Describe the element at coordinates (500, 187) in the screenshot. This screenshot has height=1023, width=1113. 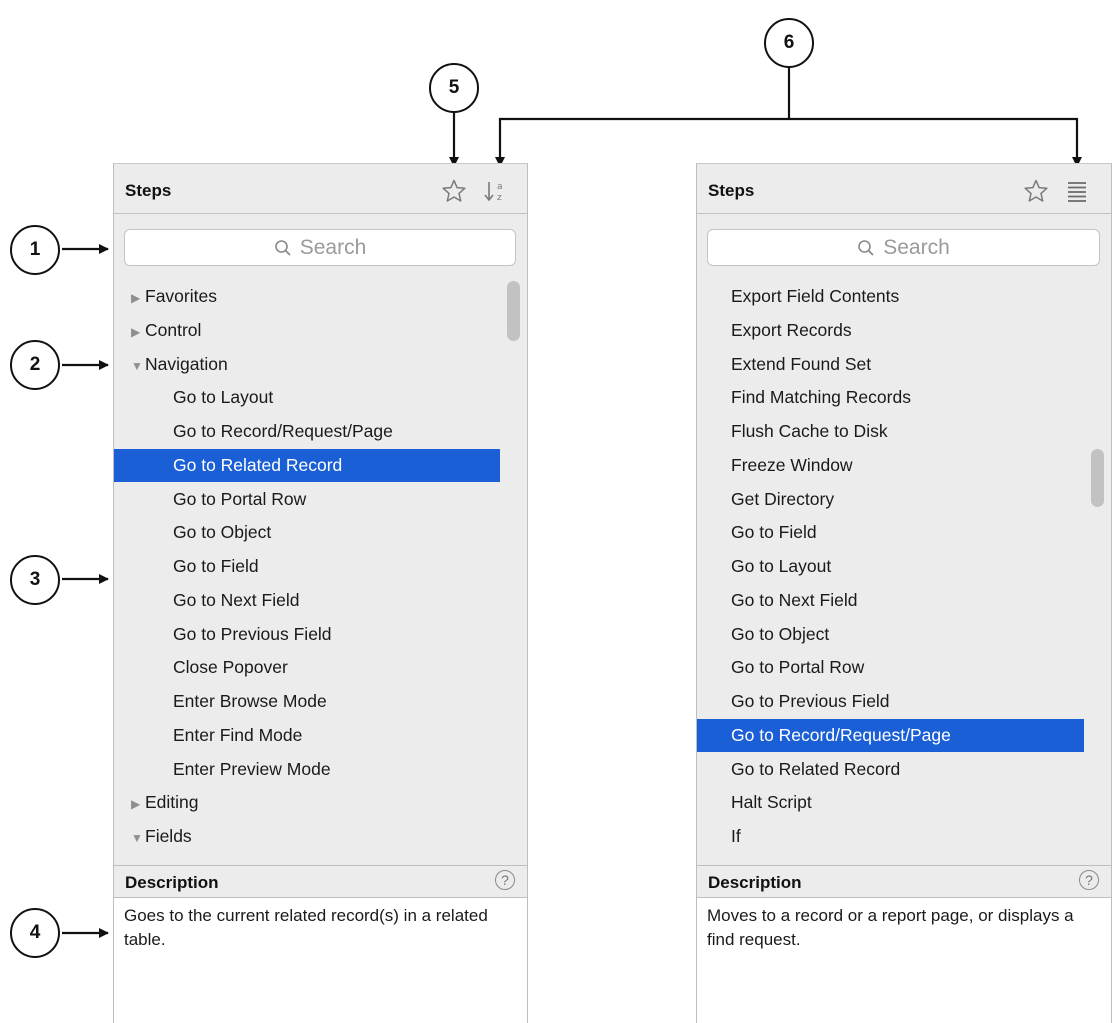
I see `svg-text: a` at that location.